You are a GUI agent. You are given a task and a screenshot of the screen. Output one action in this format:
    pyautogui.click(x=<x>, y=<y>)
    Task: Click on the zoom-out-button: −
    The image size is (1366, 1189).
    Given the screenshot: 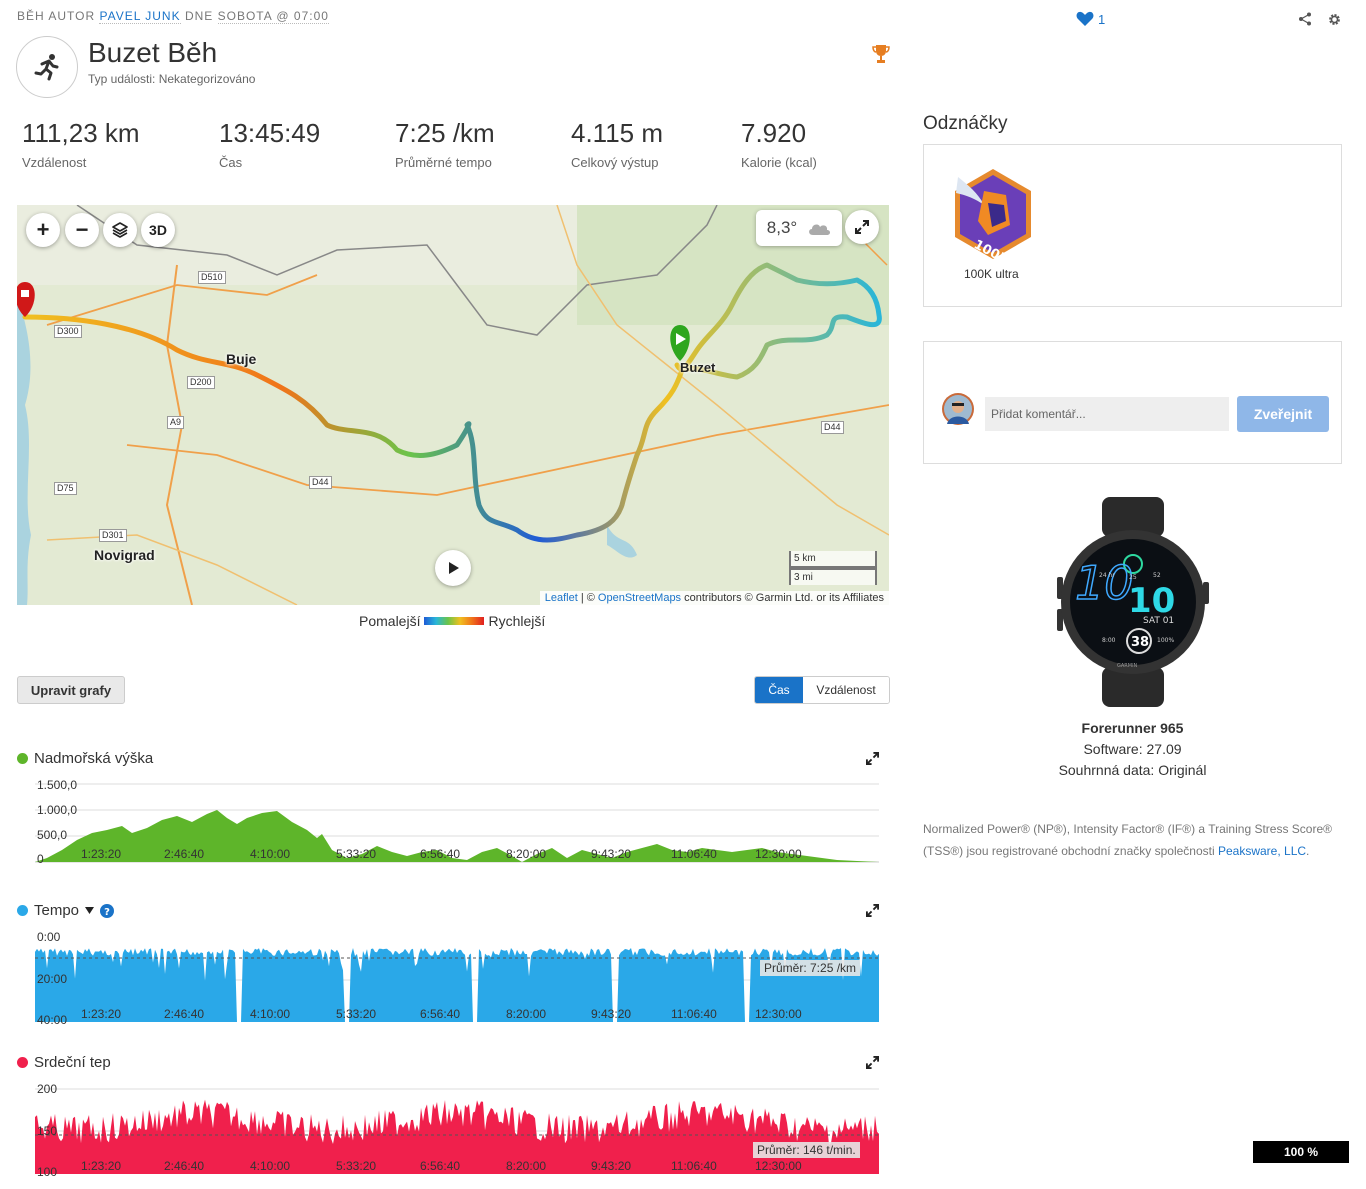 What is the action you would take?
    pyautogui.click(x=82, y=230)
    